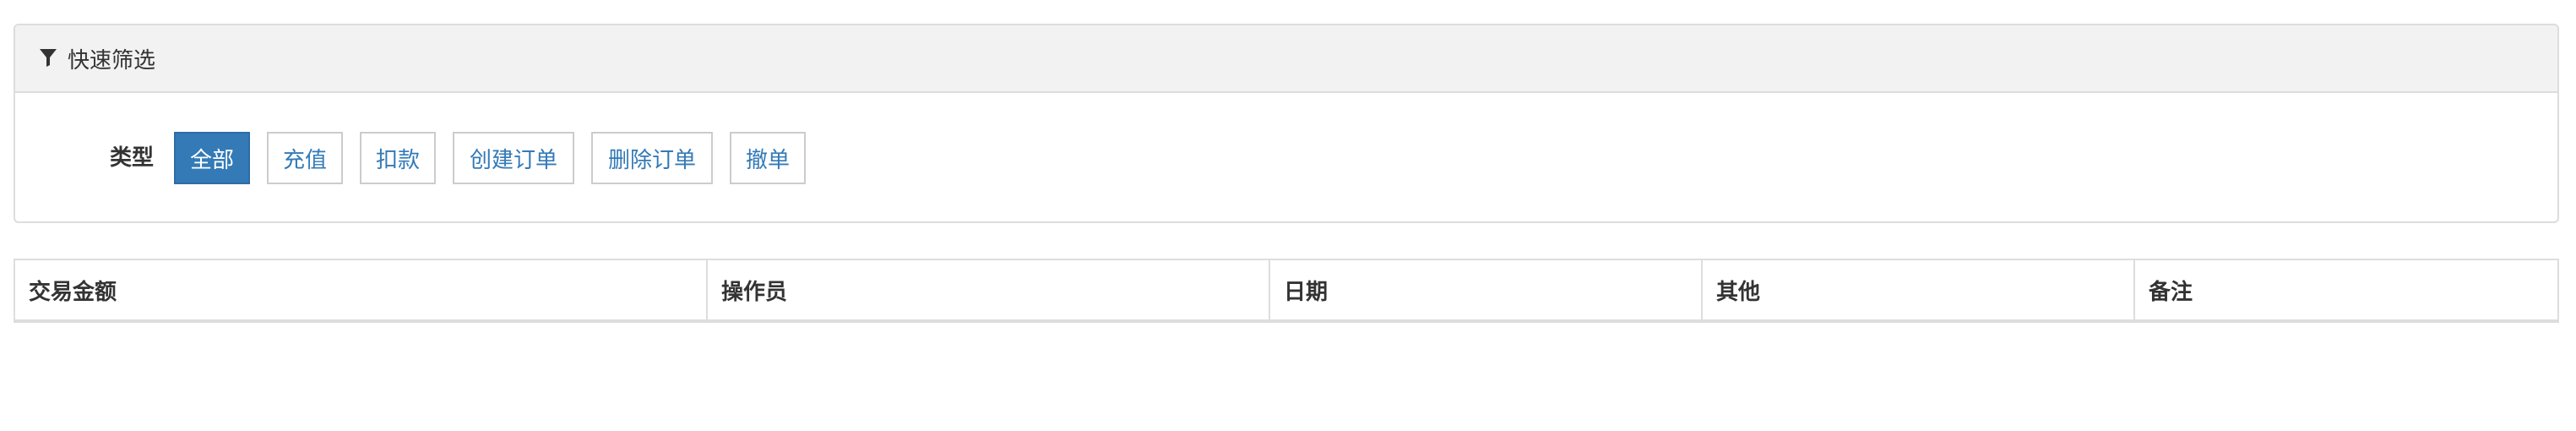 The image size is (2576, 431). What do you see at coordinates (50, 58) in the screenshot?
I see `filter-icon` at bounding box center [50, 58].